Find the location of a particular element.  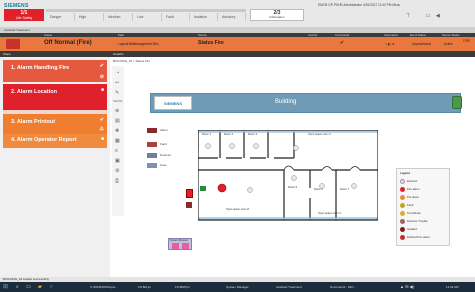

legend-item: Fire alarm is located at coordinates (410, 189).